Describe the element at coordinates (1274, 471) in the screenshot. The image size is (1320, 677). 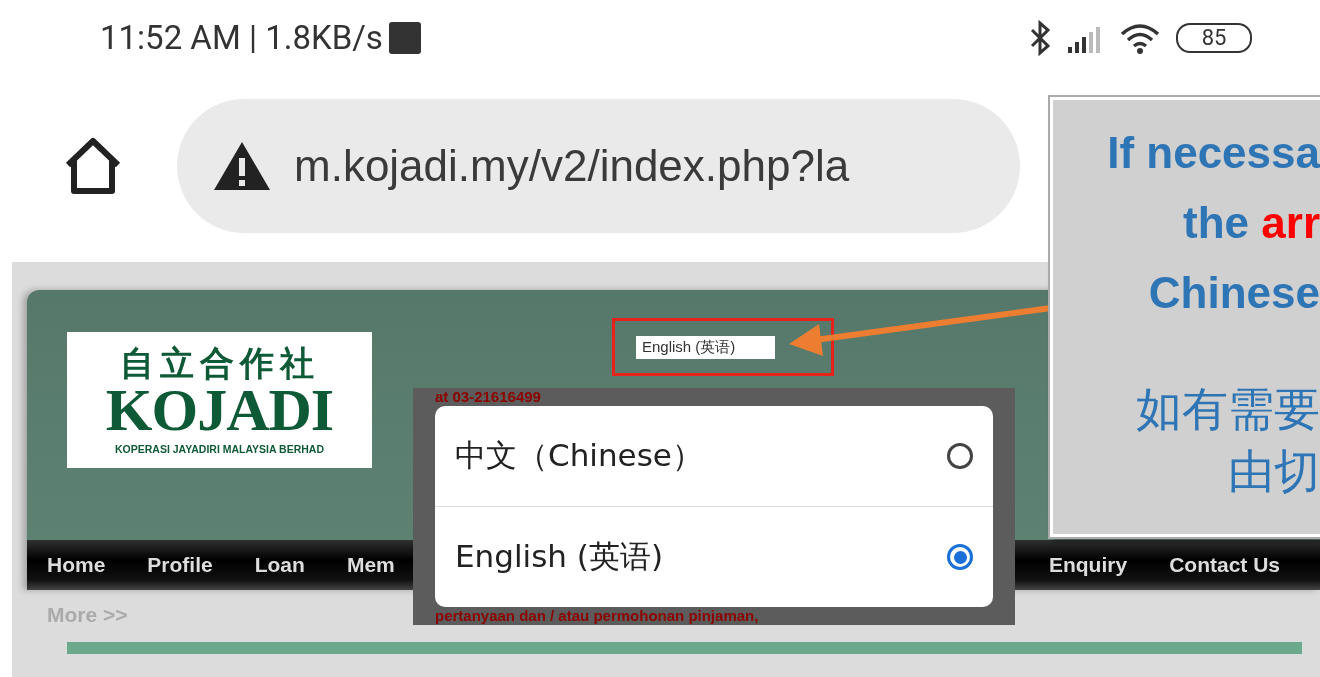
I see `callout-text: 由切` at that location.